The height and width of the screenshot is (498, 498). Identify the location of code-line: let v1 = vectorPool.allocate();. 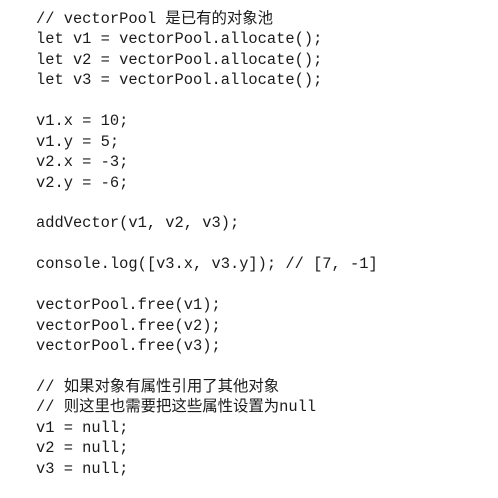
(179, 39).